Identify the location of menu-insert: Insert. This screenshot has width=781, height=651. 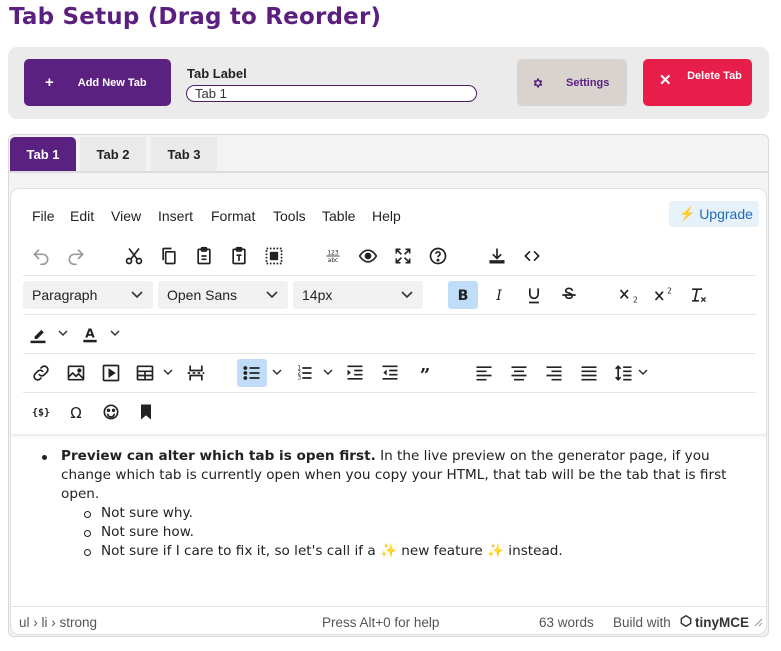
(175, 216).